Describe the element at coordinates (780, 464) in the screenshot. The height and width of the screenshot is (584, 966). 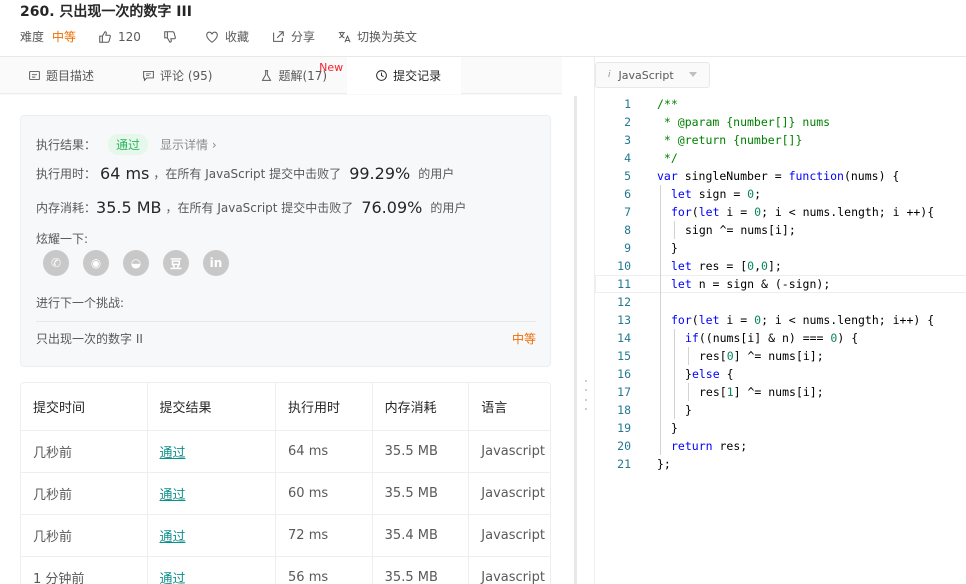
I see `code-line: 21};` at that location.